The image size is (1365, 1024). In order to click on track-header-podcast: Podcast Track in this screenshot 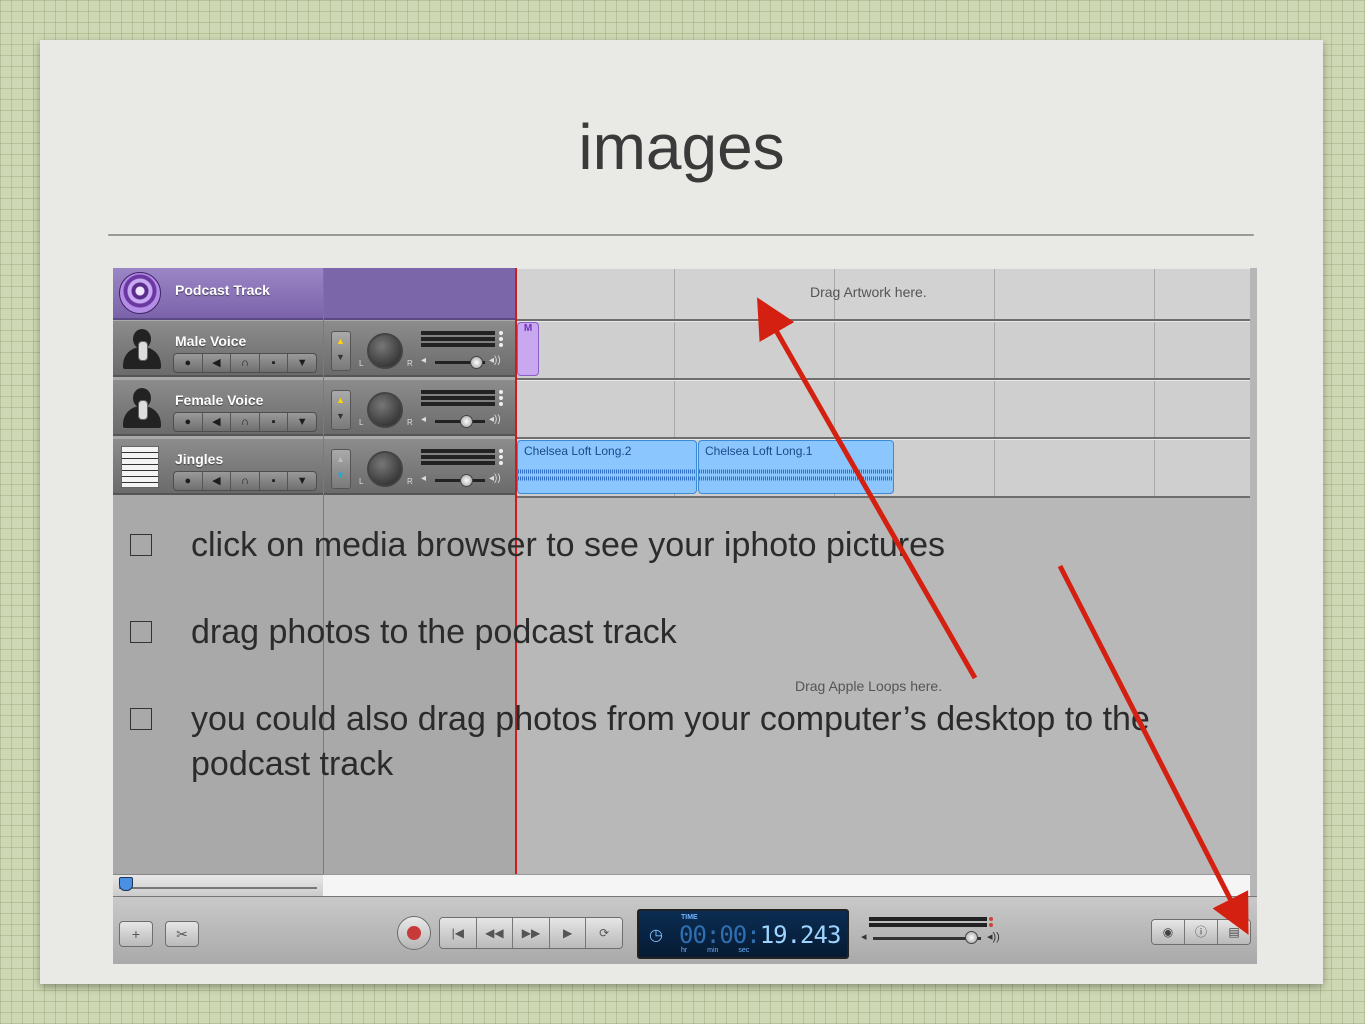, I will do `click(314, 294)`.